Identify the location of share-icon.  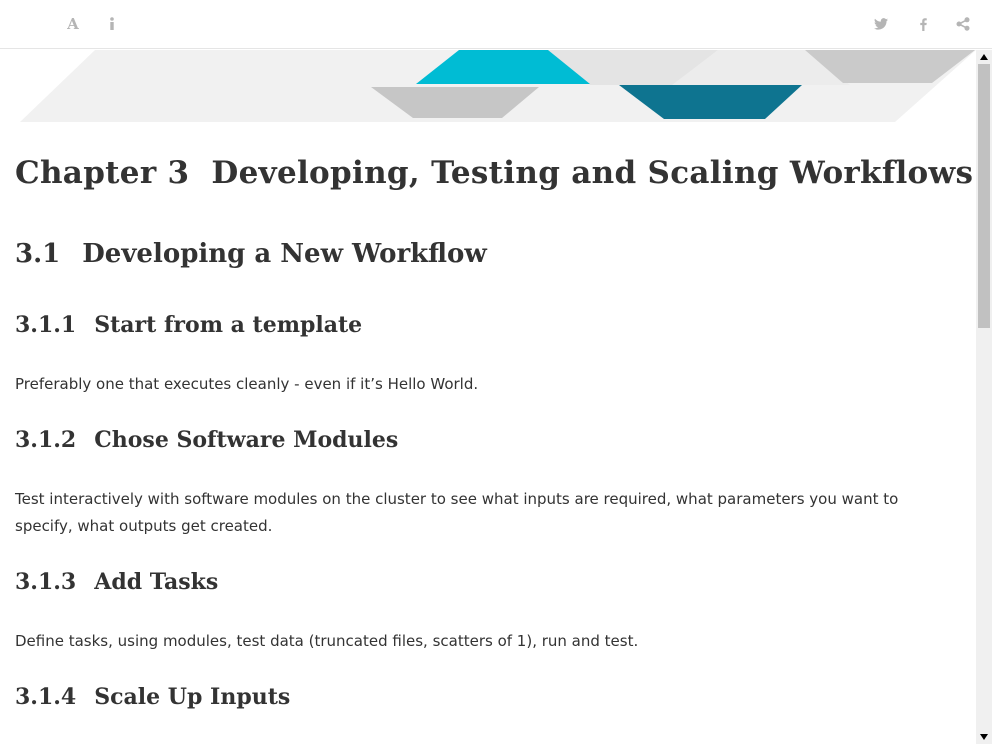
(963, 24).